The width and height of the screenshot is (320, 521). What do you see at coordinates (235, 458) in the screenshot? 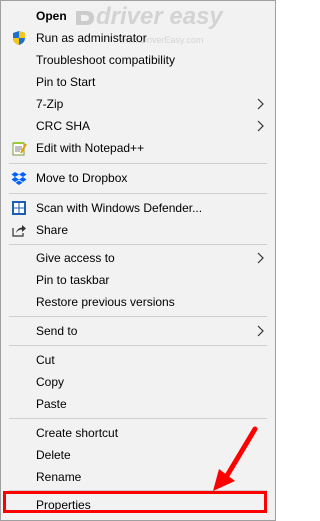
I see `red-arrow-icon` at bounding box center [235, 458].